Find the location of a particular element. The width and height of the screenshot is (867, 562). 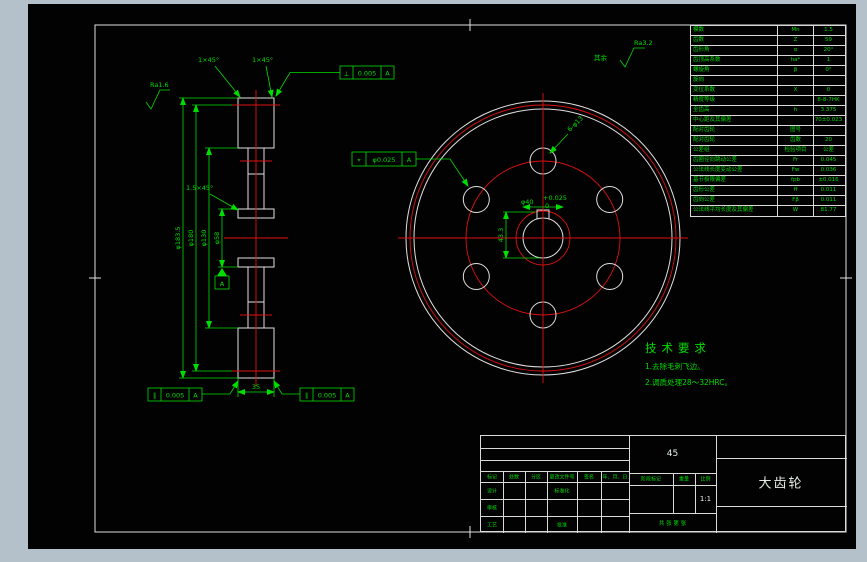

tech-req-item: 1.去除毛刺飞边。 is located at coordinates (675, 366).